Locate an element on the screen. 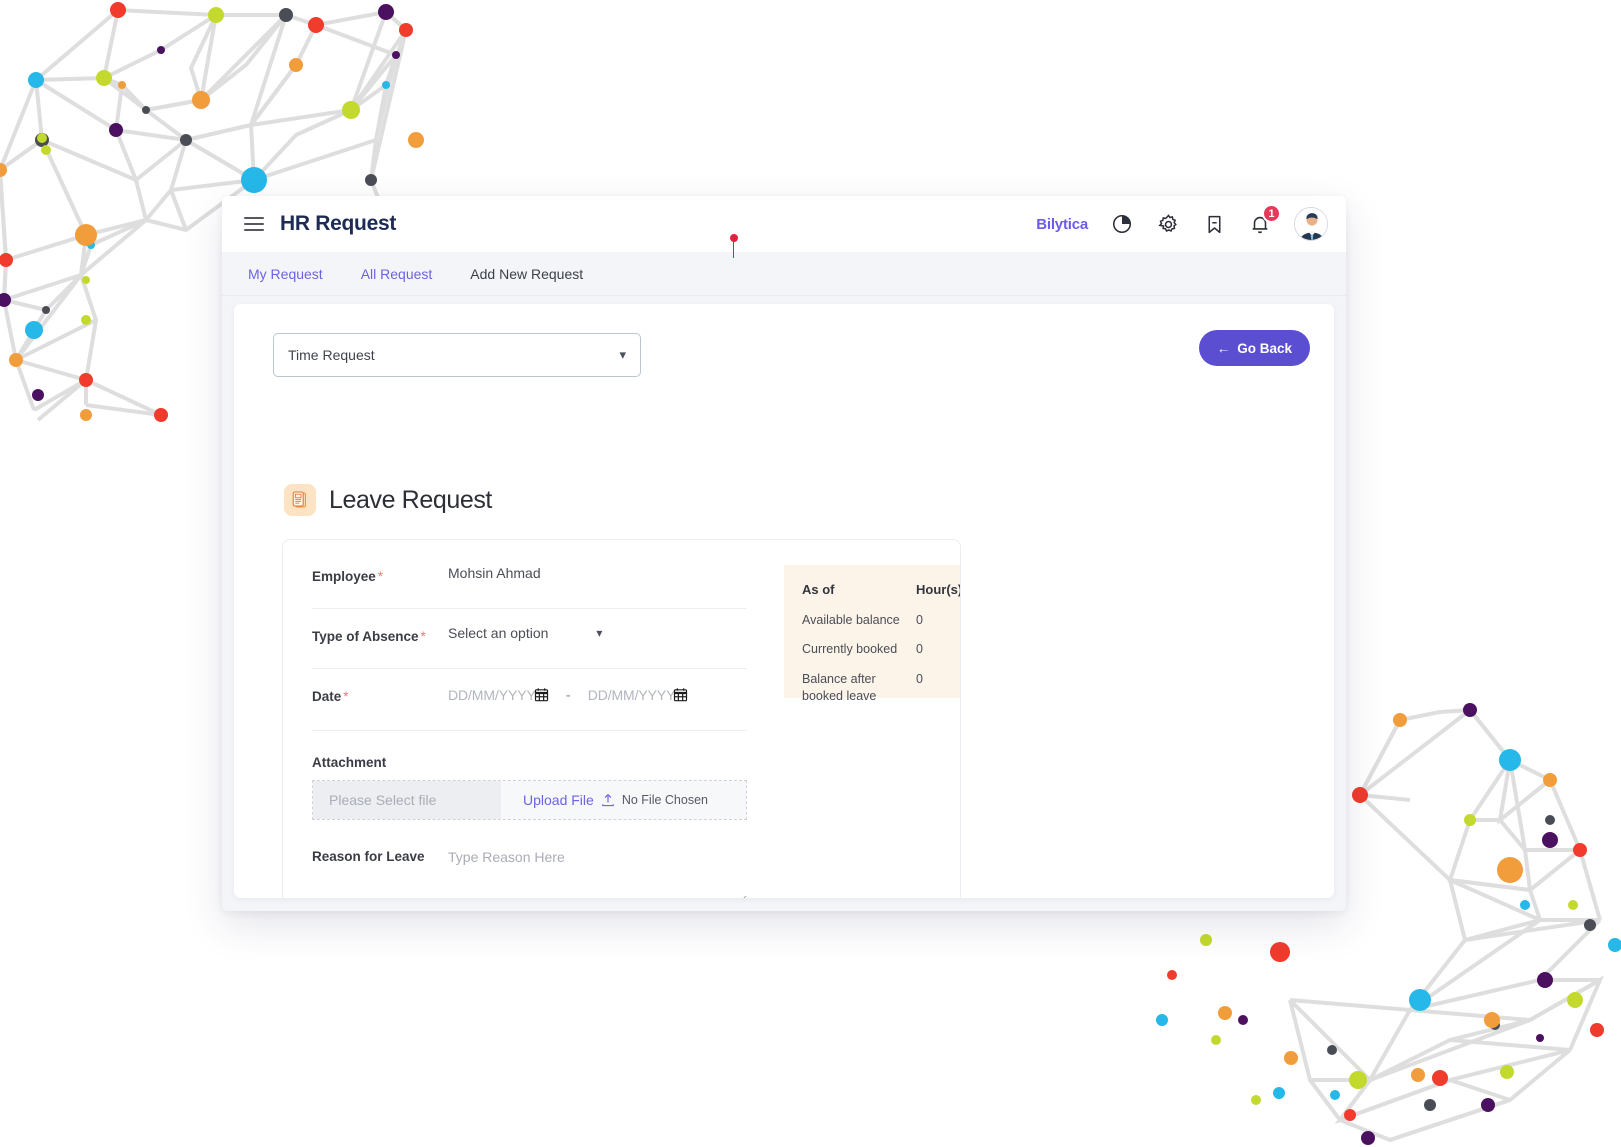 The width and height of the screenshot is (1621, 1147). tab-my-request: My Request is located at coordinates (285, 274).